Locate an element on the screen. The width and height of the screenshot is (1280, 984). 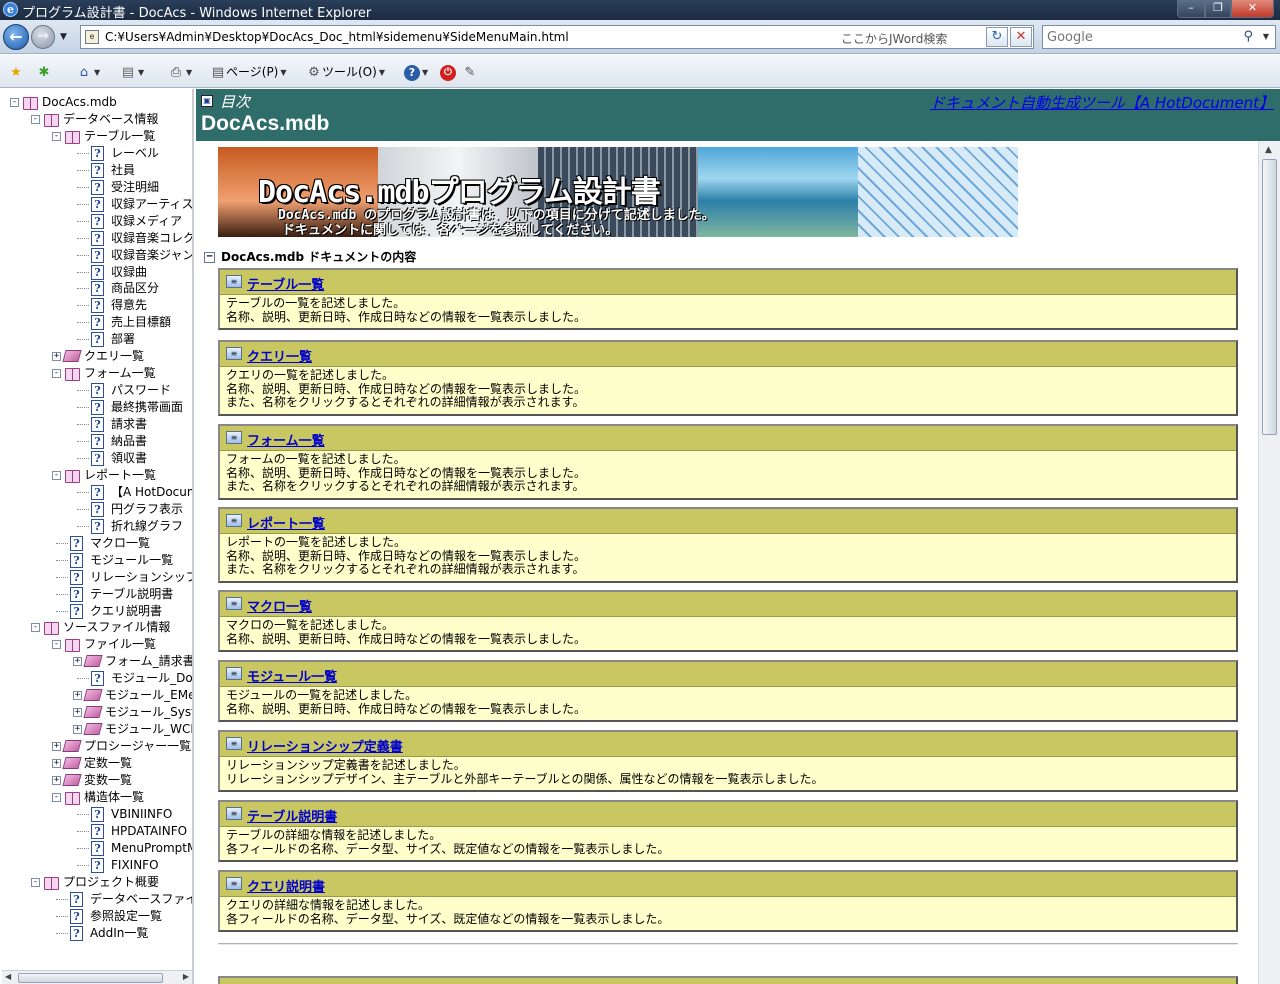
tree-item-label: テーブル説明書 is located at coordinates (131, 594).